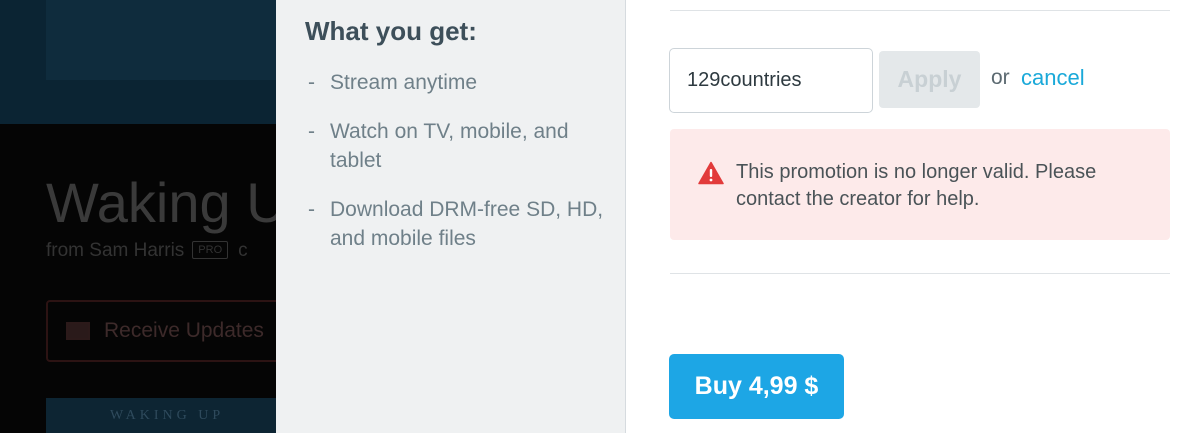  Describe the element at coordinates (184, 330) in the screenshot. I see `receive-updates-label: Receive Updates` at that location.